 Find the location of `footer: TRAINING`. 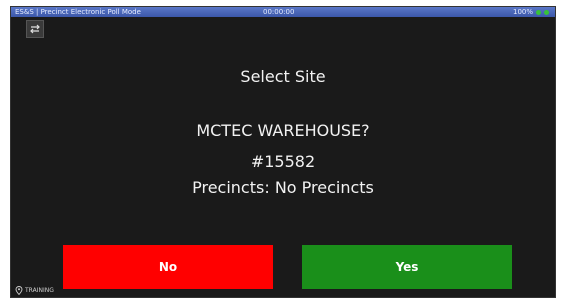

footer: TRAINING is located at coordinates (34, 290).